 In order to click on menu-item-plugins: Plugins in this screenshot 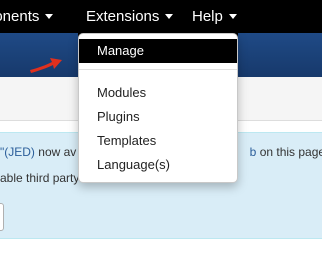, I will do `click(158, 117)`.